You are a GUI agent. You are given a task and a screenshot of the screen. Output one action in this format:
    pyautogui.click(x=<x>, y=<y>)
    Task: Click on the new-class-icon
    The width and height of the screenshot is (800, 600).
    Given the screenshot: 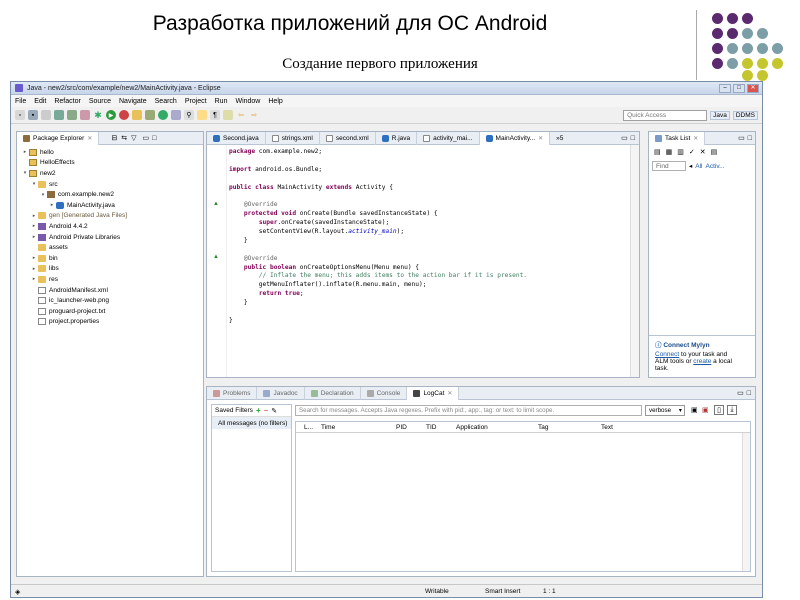 What is the action you would take?
    pyautogui.click(x=163, y=115)
    